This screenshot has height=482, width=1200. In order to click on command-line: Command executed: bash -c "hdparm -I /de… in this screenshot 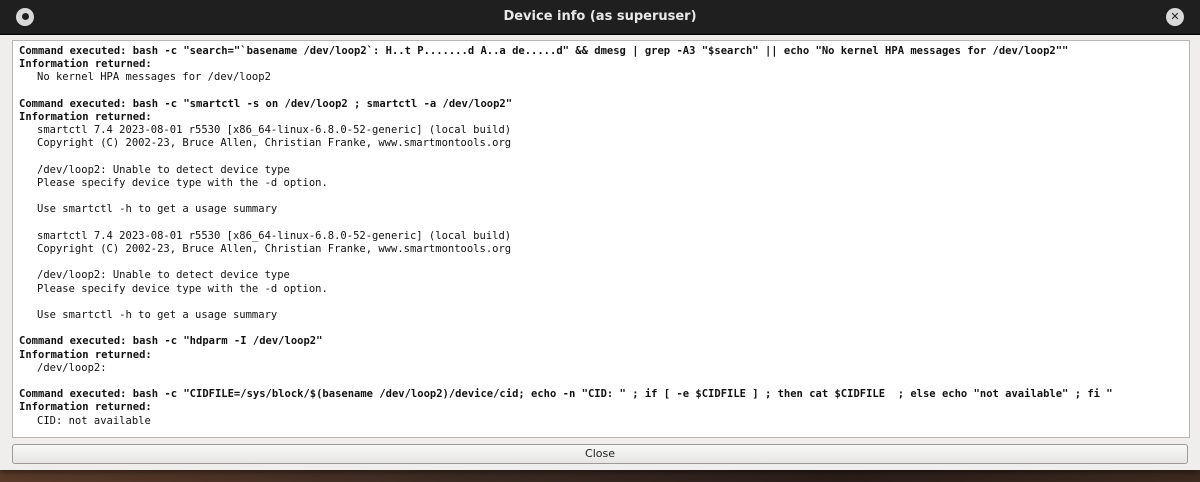, I will do `click(171, 341)`.